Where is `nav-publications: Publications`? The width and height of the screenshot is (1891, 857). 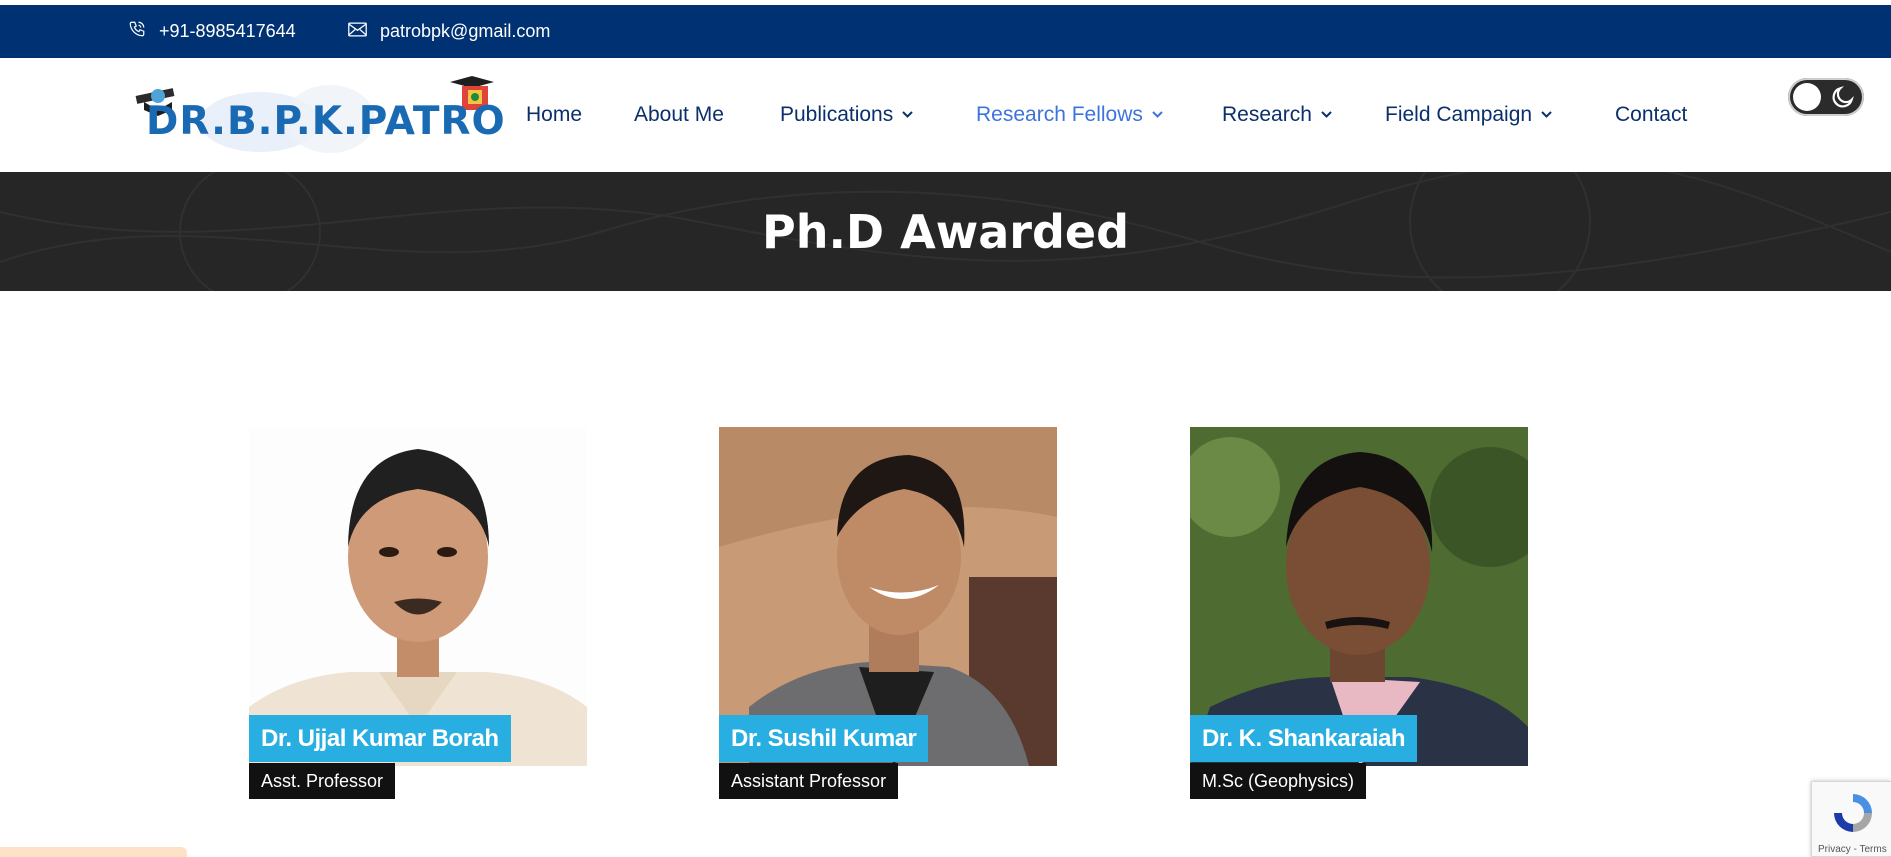
nav-publications: Publications is located at coordinates (846, 115).